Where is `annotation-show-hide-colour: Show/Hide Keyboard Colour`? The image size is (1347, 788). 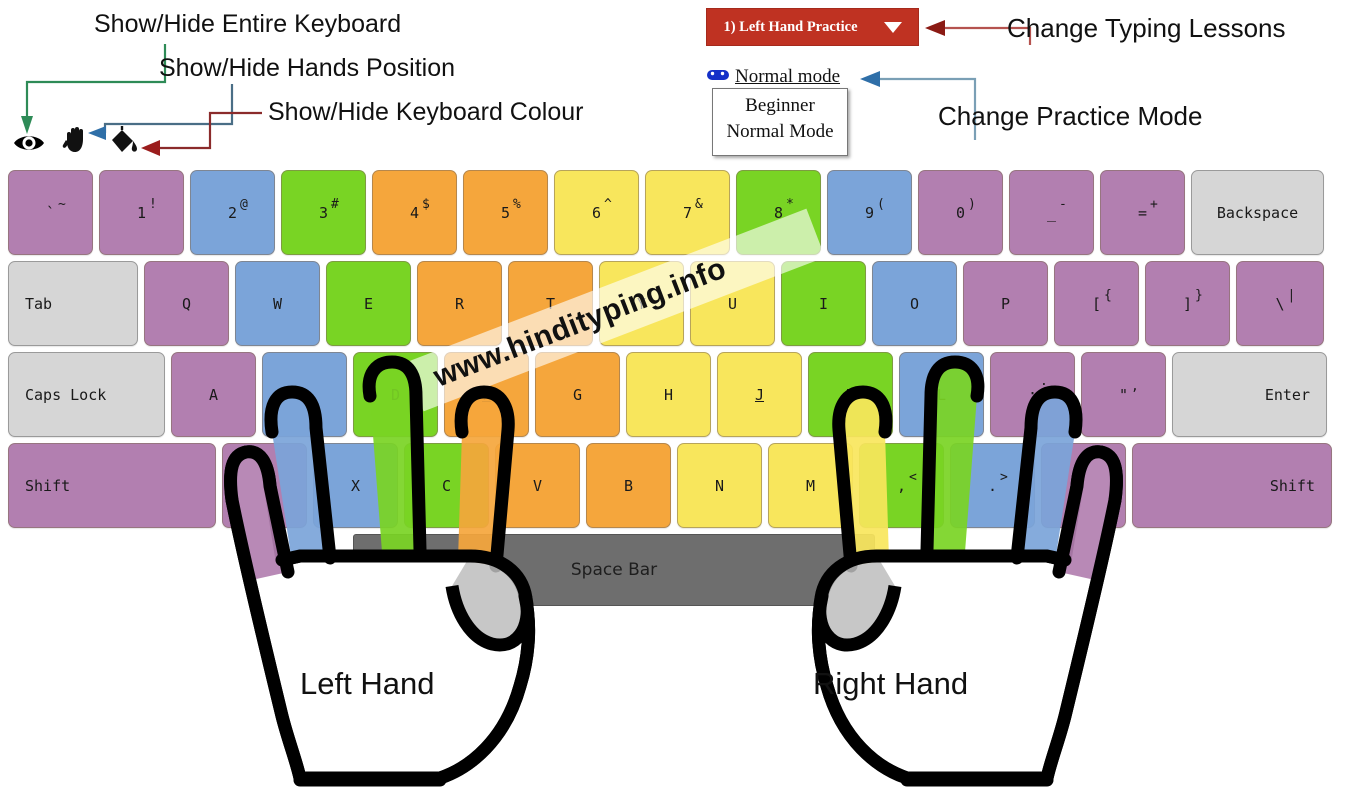
annotation-show-hide-colour: Show/Hide Keyboard Colour is located at coordinates (426, 112).